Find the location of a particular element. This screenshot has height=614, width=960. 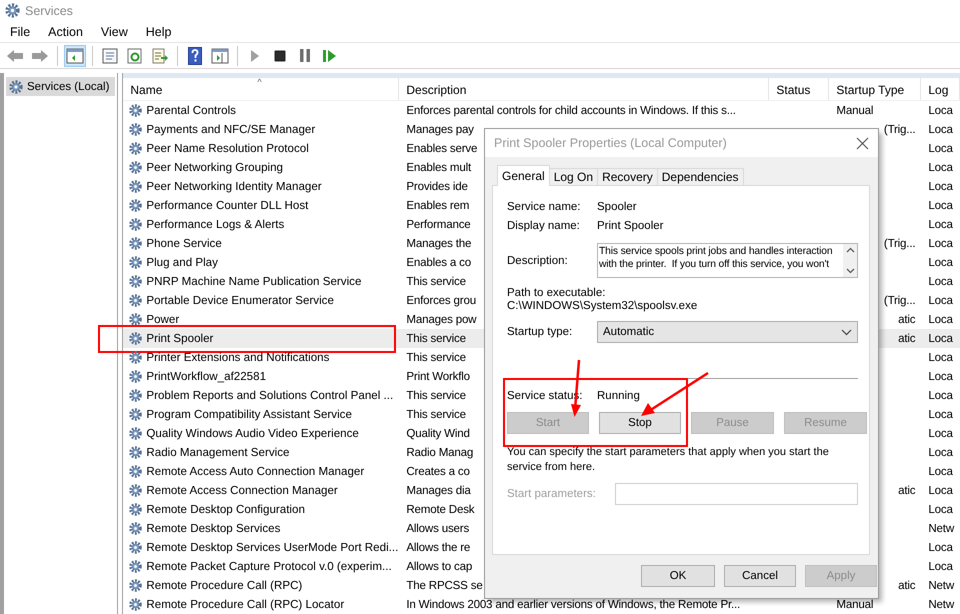

description-cell: Allows to cap is located at coordinates (439, 567).